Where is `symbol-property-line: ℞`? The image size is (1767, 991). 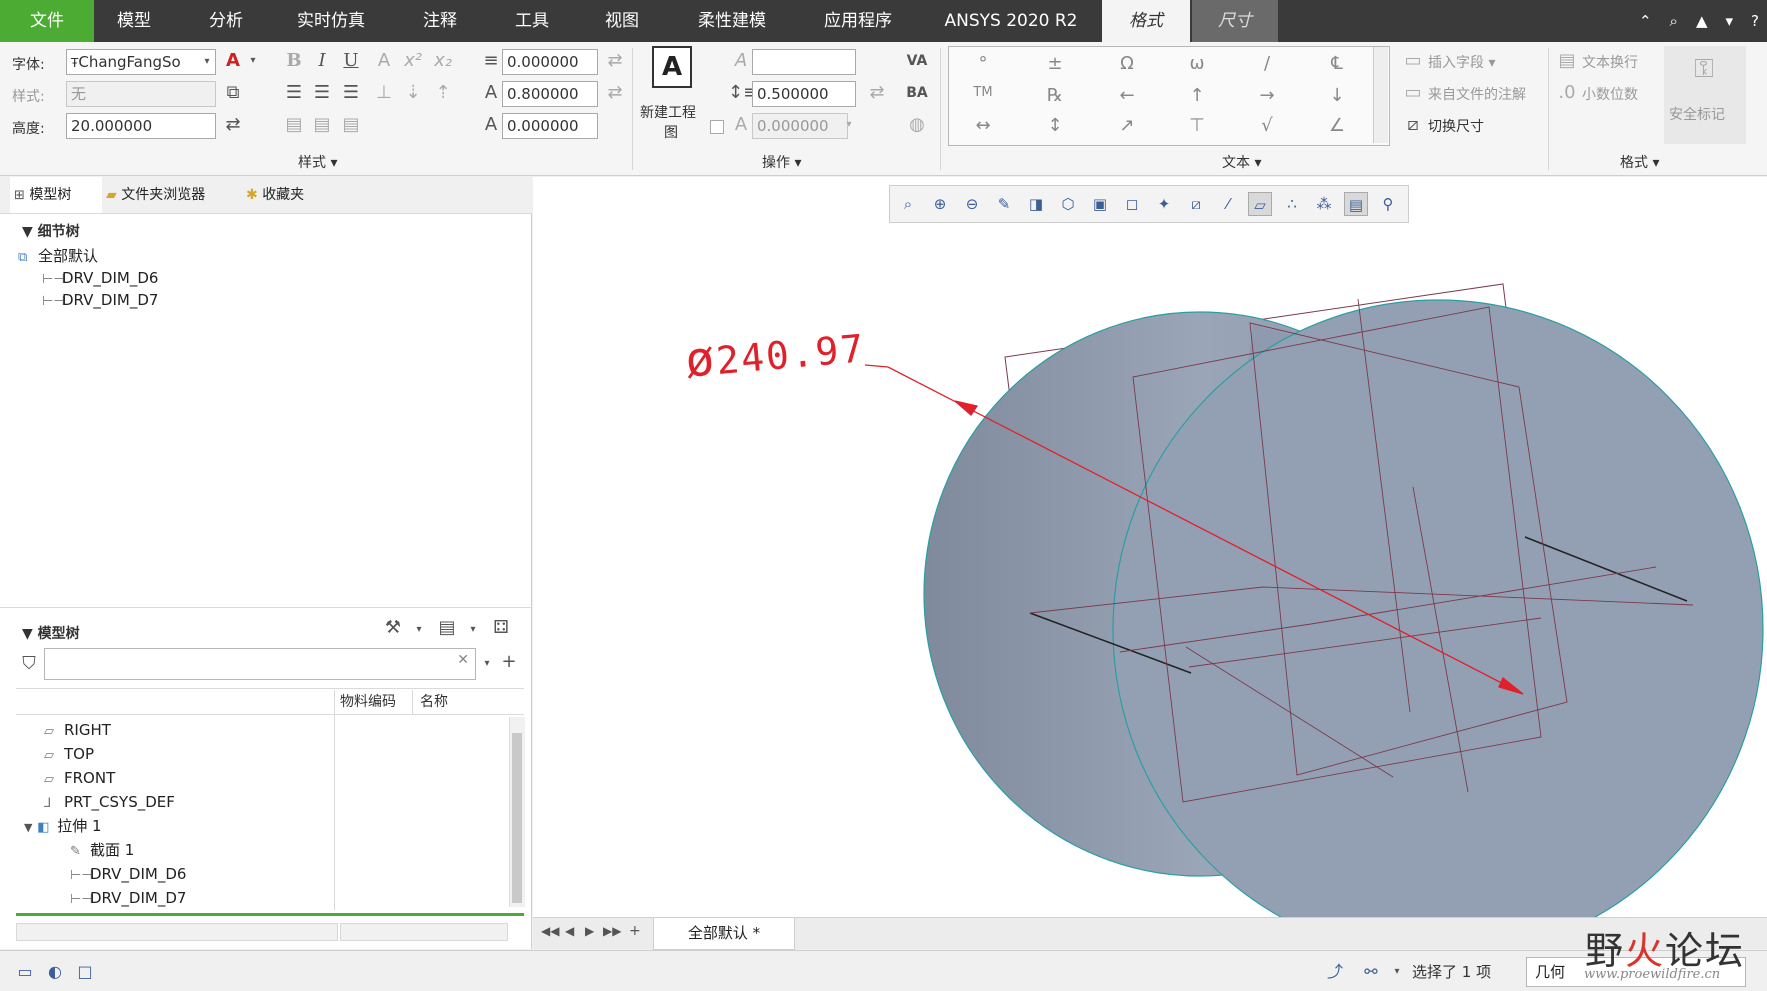
symbol-property-line: ℞ is located at coordinates (1055, 95).